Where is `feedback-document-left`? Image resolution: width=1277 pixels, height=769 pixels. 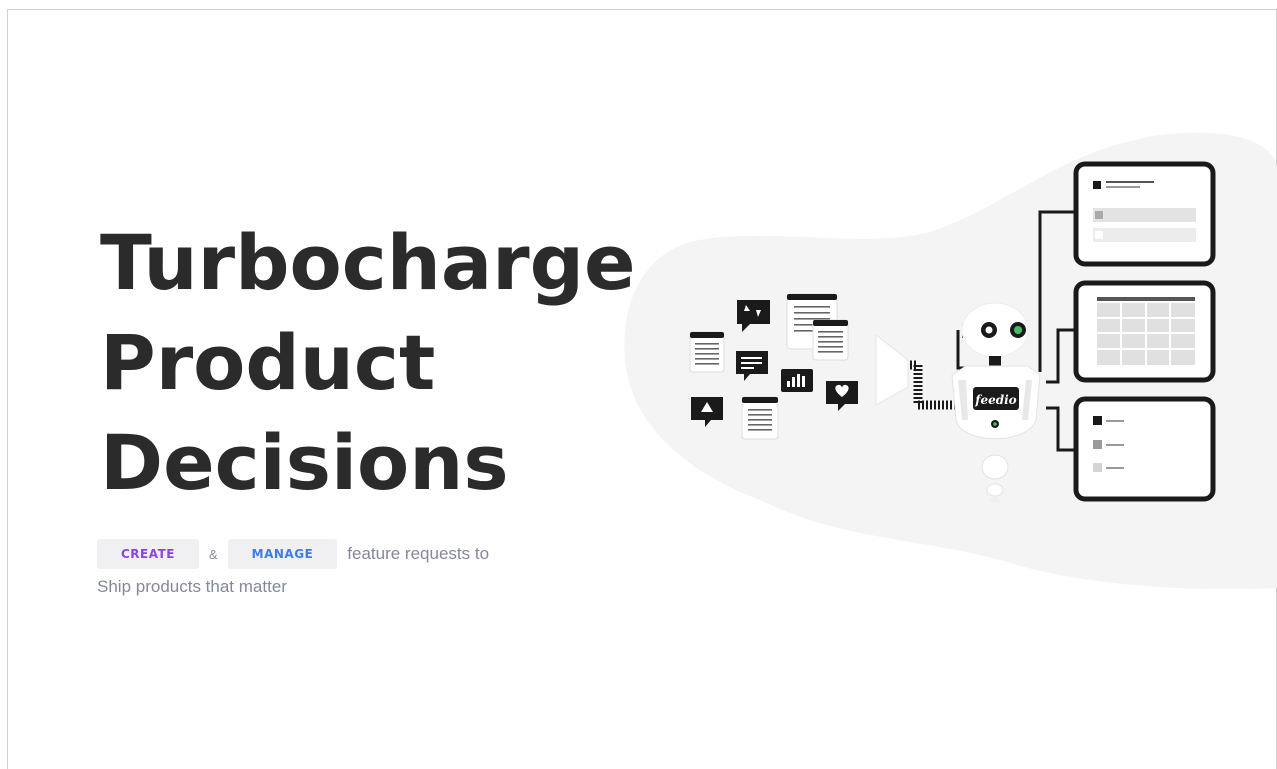 feedback-document-left is located at coordinates (707, 352).